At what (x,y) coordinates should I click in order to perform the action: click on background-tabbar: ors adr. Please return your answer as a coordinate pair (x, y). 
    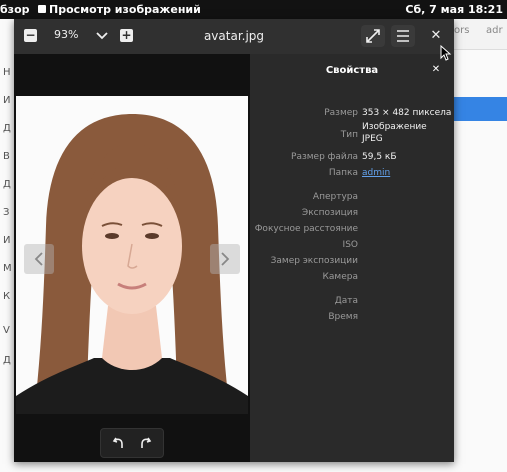
    Looking at the image, I should click on (478, 34).